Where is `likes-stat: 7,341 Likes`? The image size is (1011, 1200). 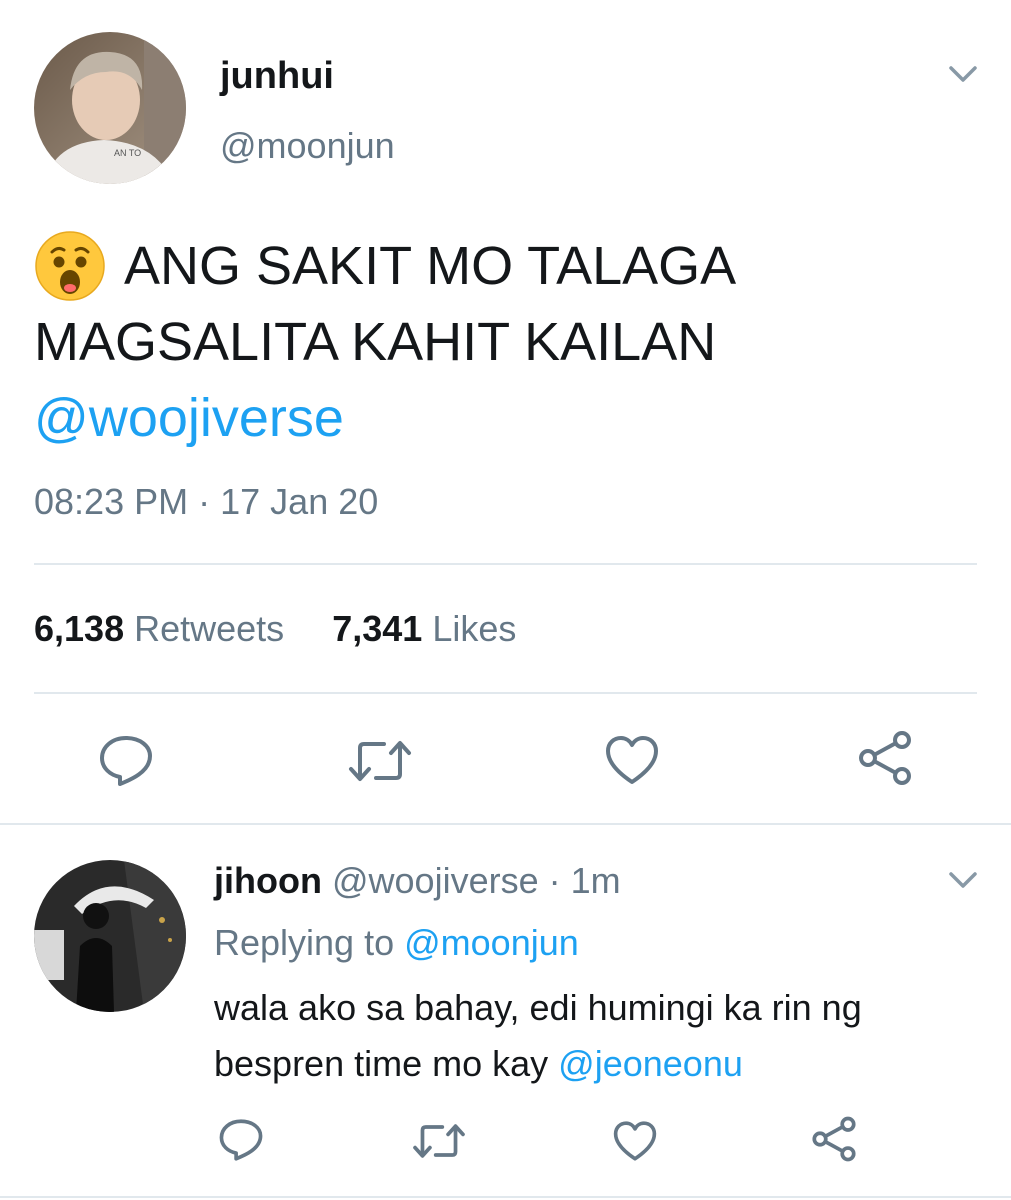 likes-stat: 7,341 Likes is located at coordinates (424, 628).